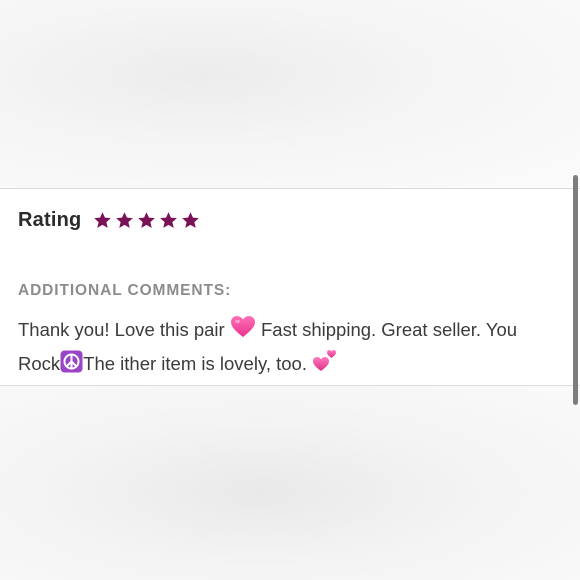  Describe the element at coordinates (50, 220) in the screenshot. I see `rating-label: Rating` at that location.